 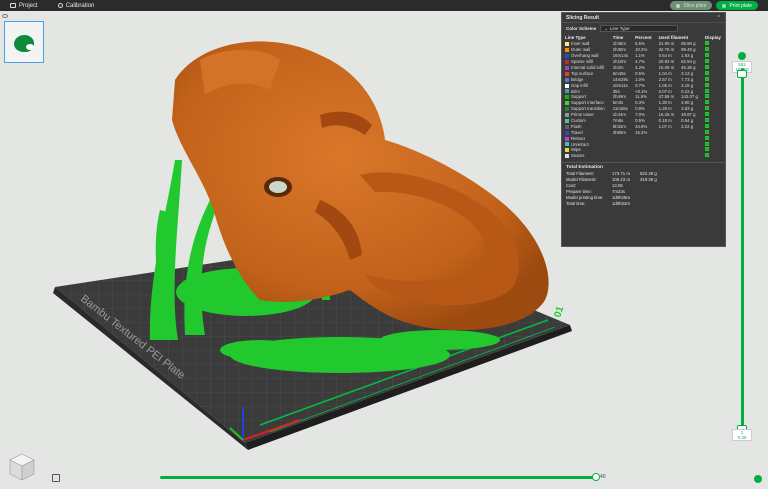 What do you see at coordinates (603, 477) in the screenshot?
I see `move-slider-value: 40` at bounding box center [603, 477].